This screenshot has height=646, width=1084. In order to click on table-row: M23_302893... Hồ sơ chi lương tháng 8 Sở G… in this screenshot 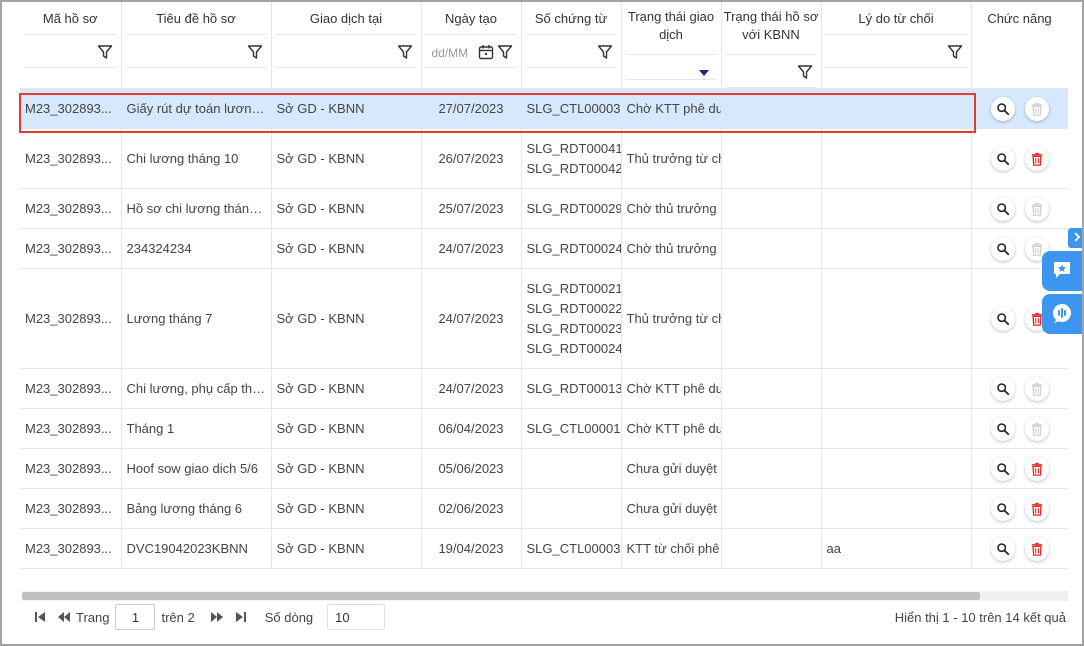, I will do `click(544, 208)`.